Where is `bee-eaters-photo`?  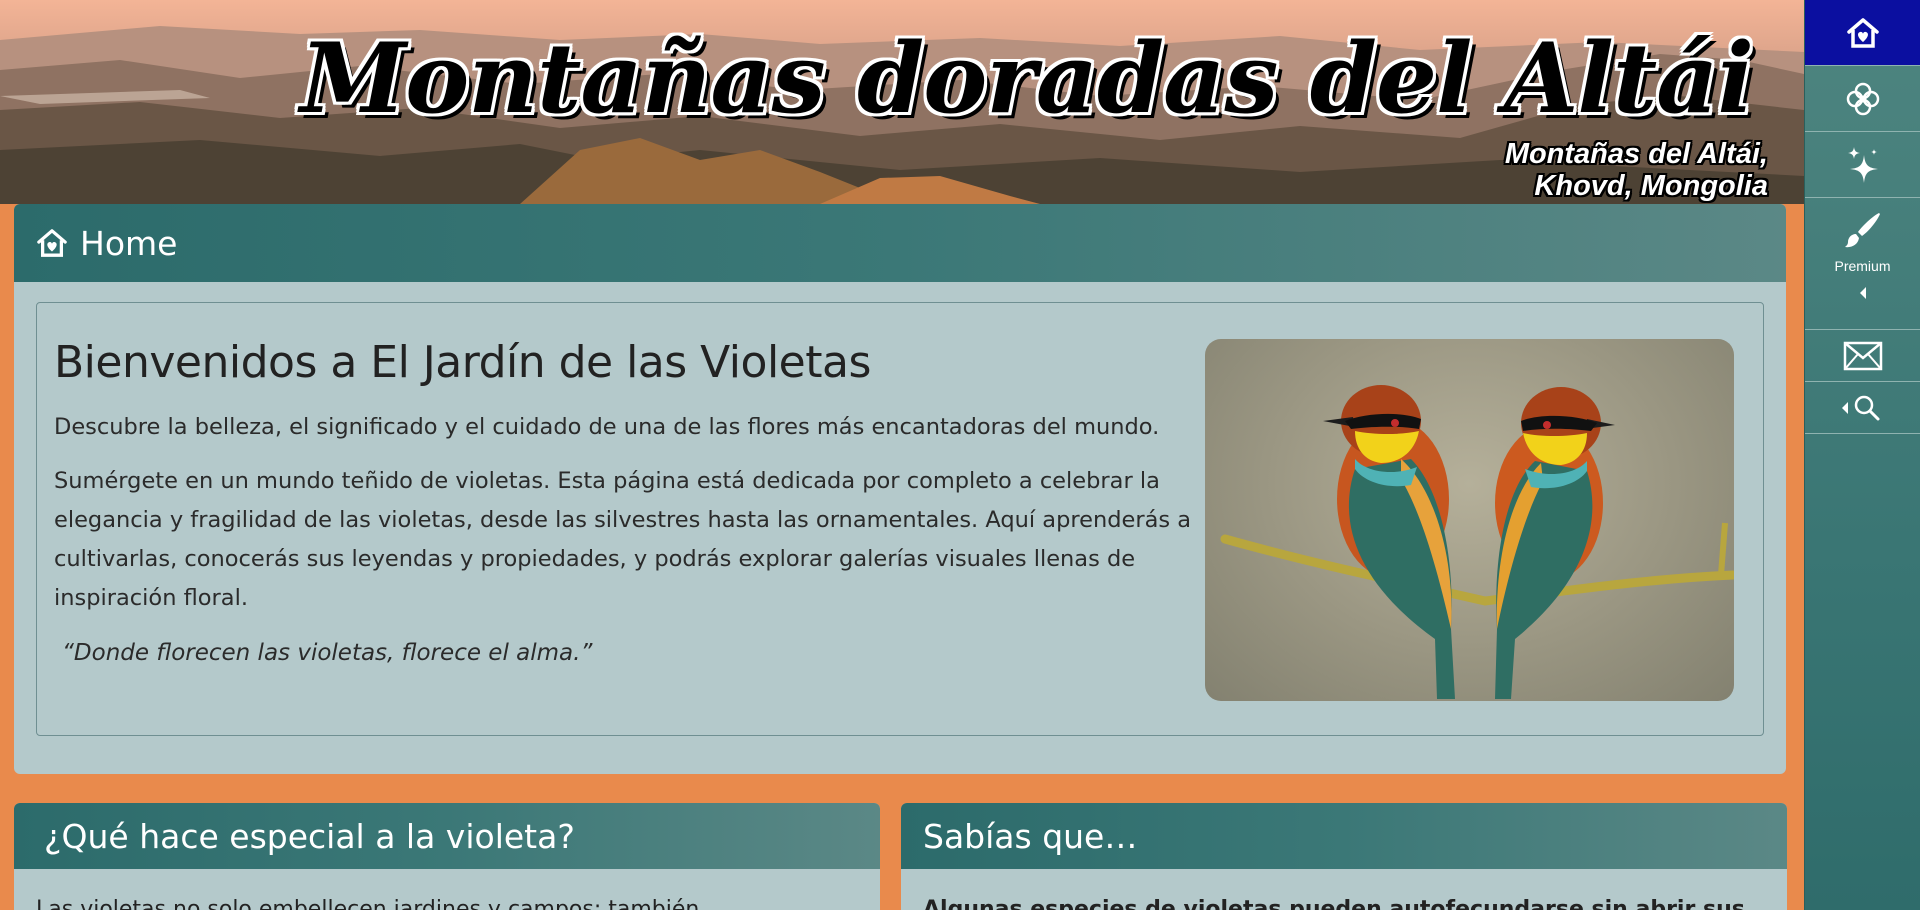 bee-eaters-photo is located at coordinates (1469, 520).